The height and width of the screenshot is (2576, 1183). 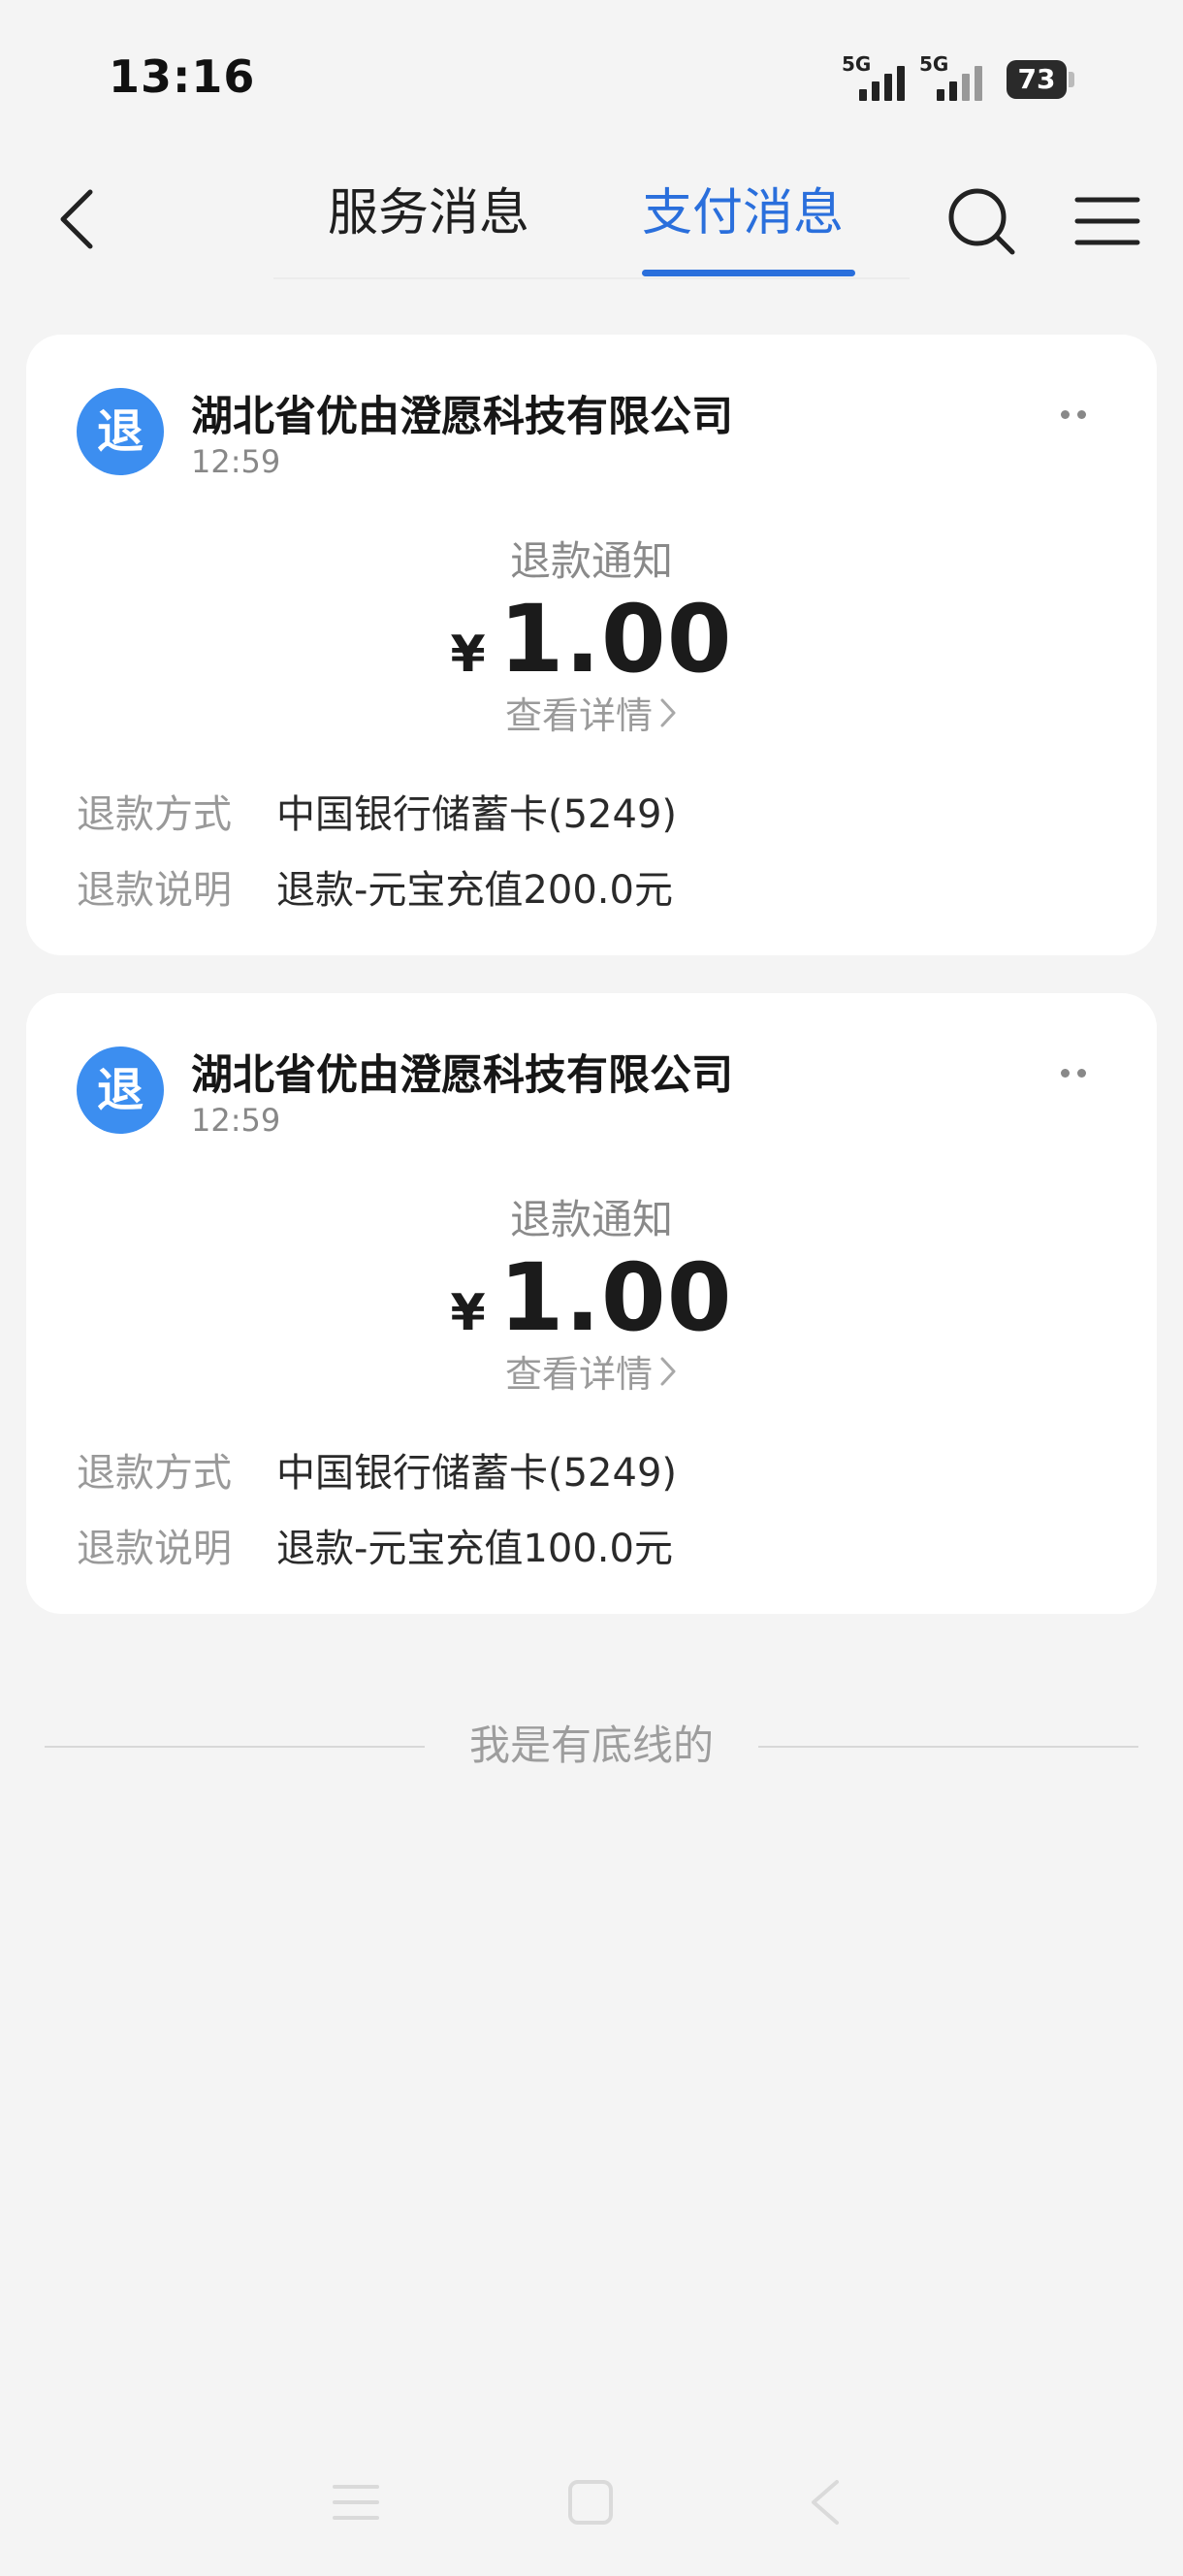 I want to click on status-bar: 13:16 5G 5G 73, so click(x=591, y=77).